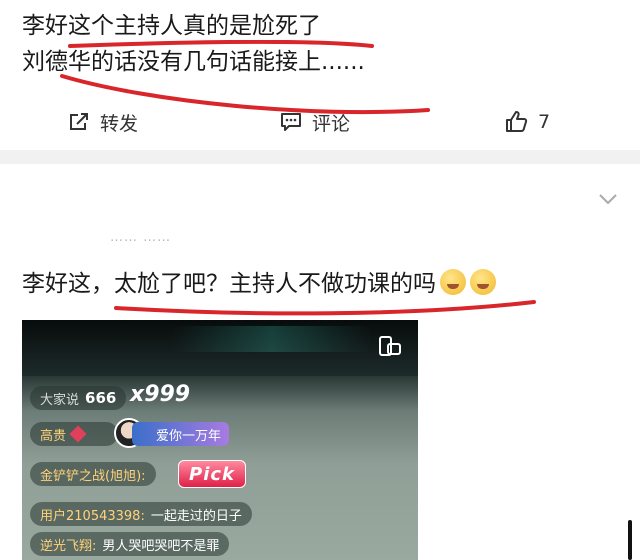 The width and height of the screenshot is (640, 560). I want to click on post-divider, so click(320, 157).